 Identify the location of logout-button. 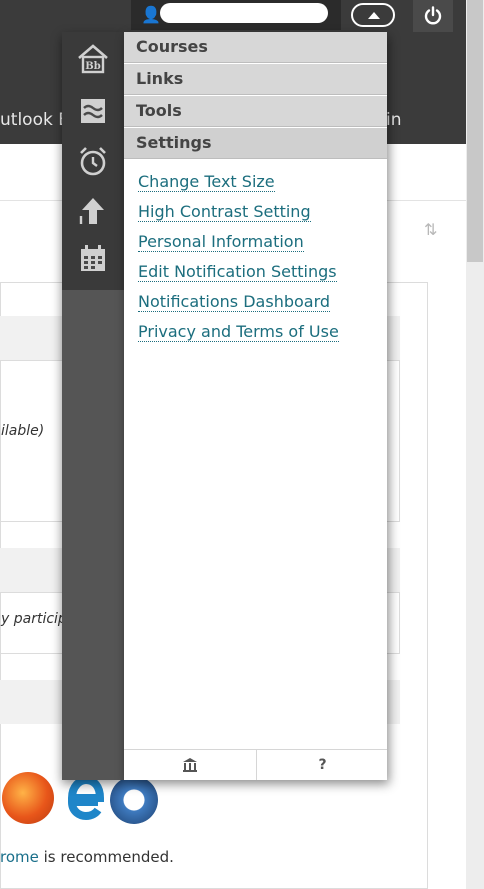
(433, 16).